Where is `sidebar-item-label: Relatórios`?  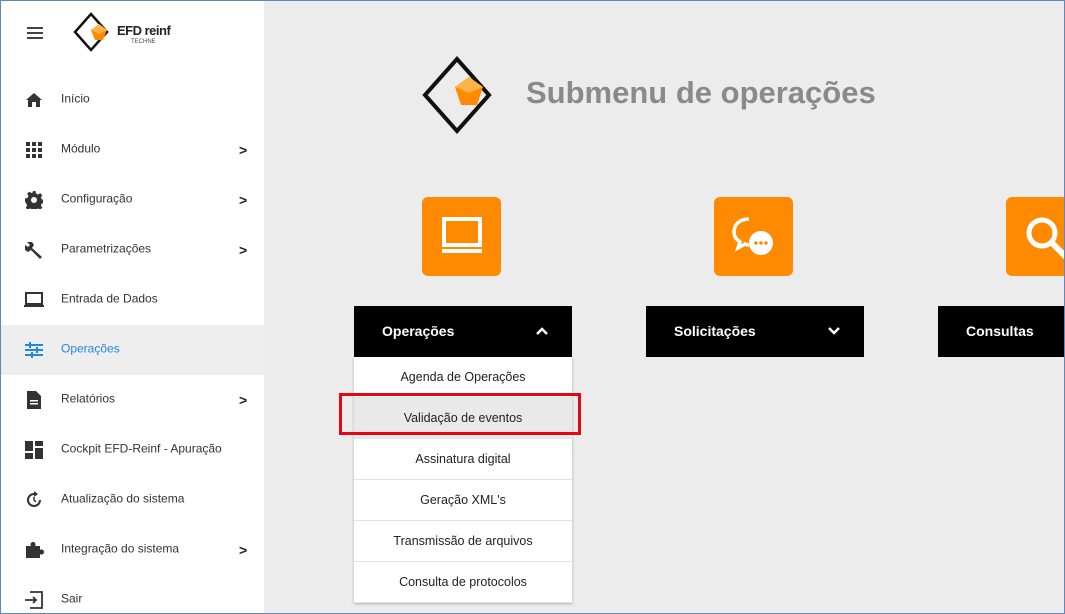
sidebar-item-label: Relatórios is located at coordinates (88, 398).